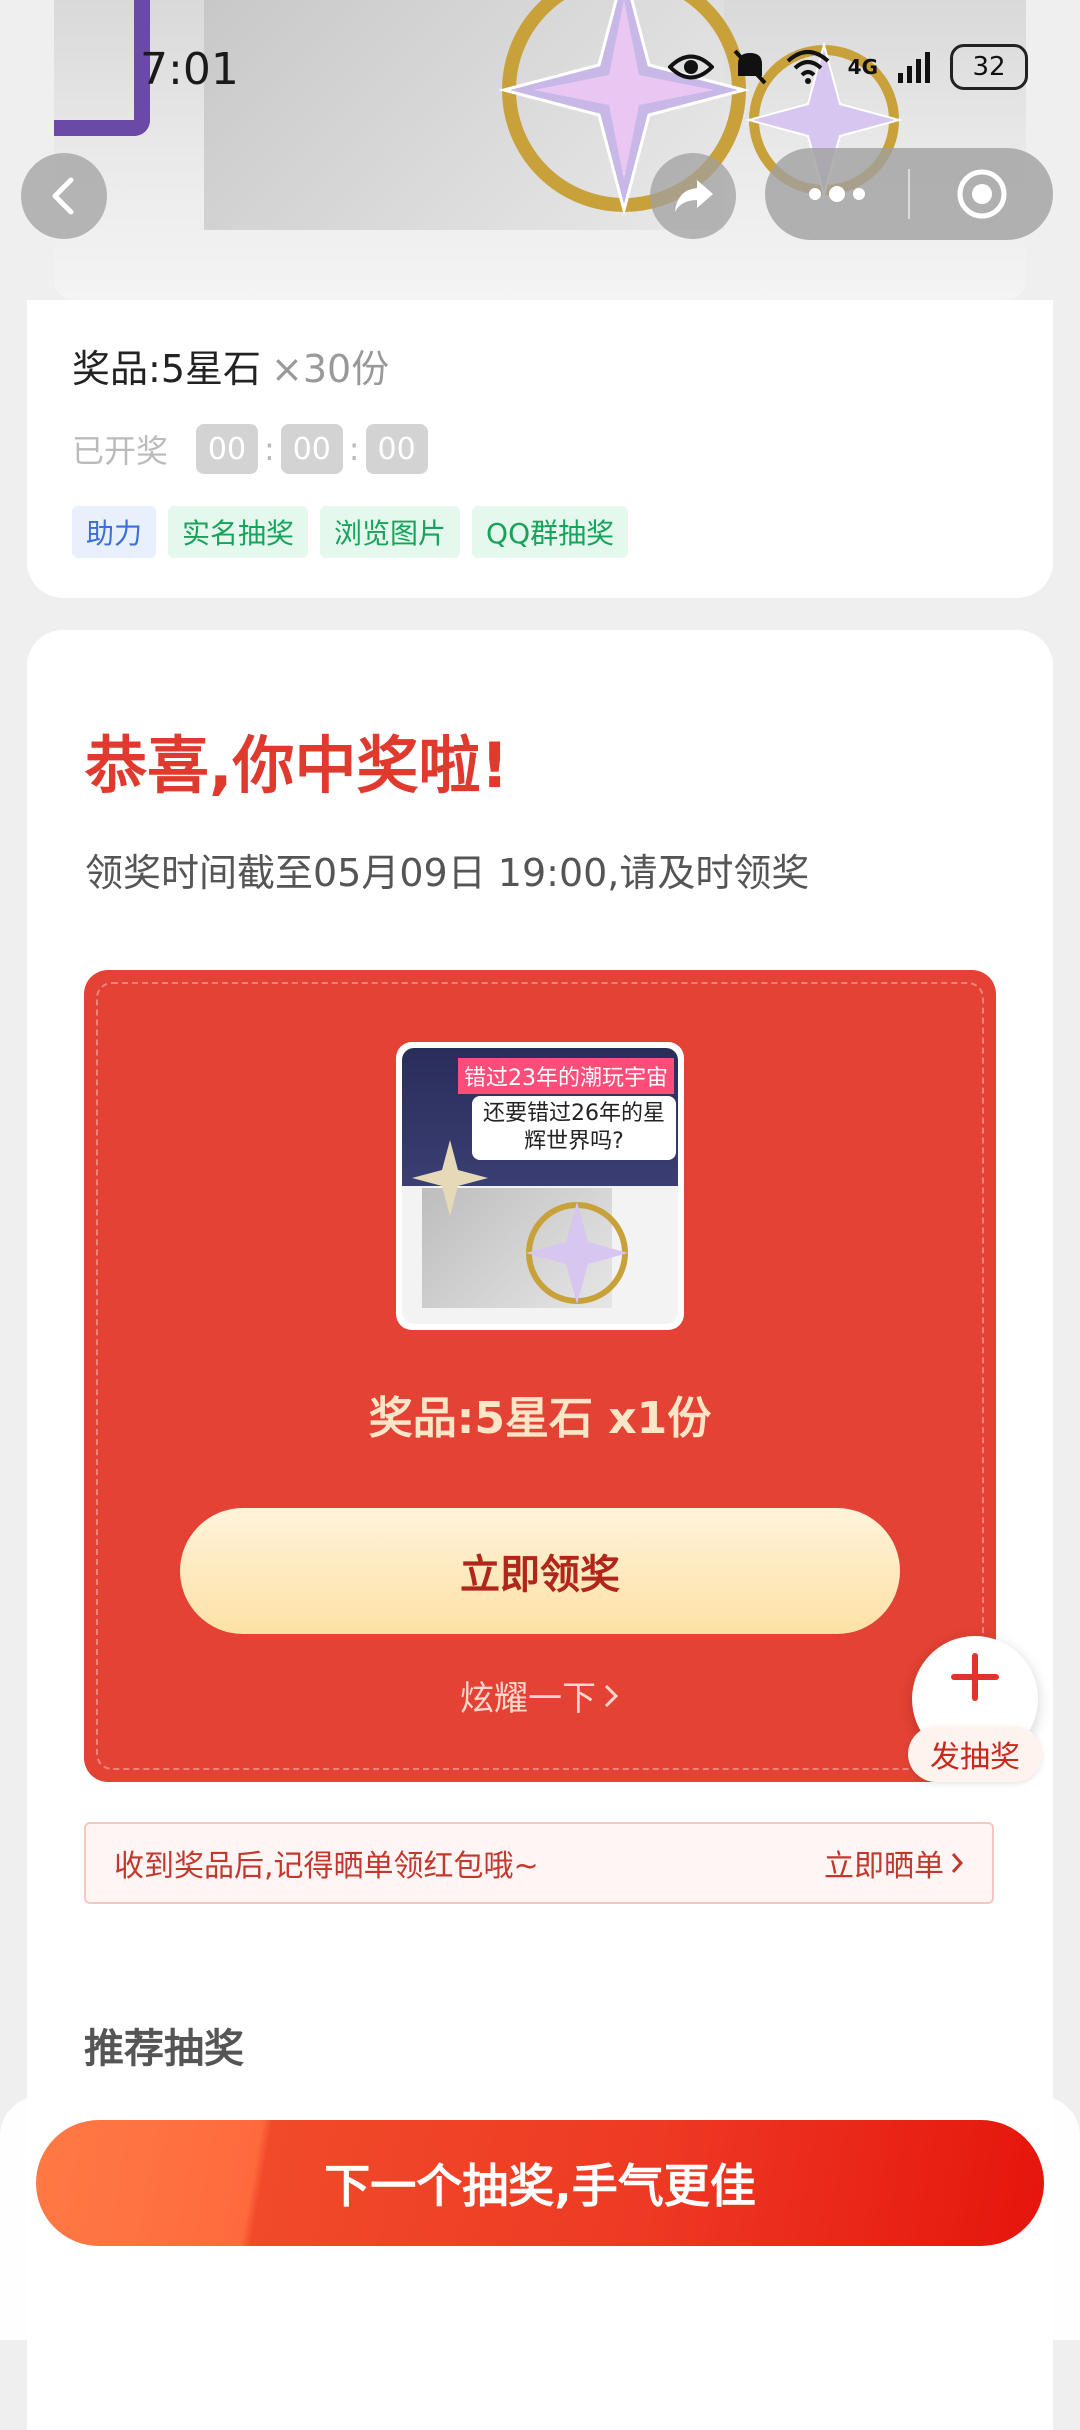  I want to click on opened-label: 已开奖, so click(120, 451).